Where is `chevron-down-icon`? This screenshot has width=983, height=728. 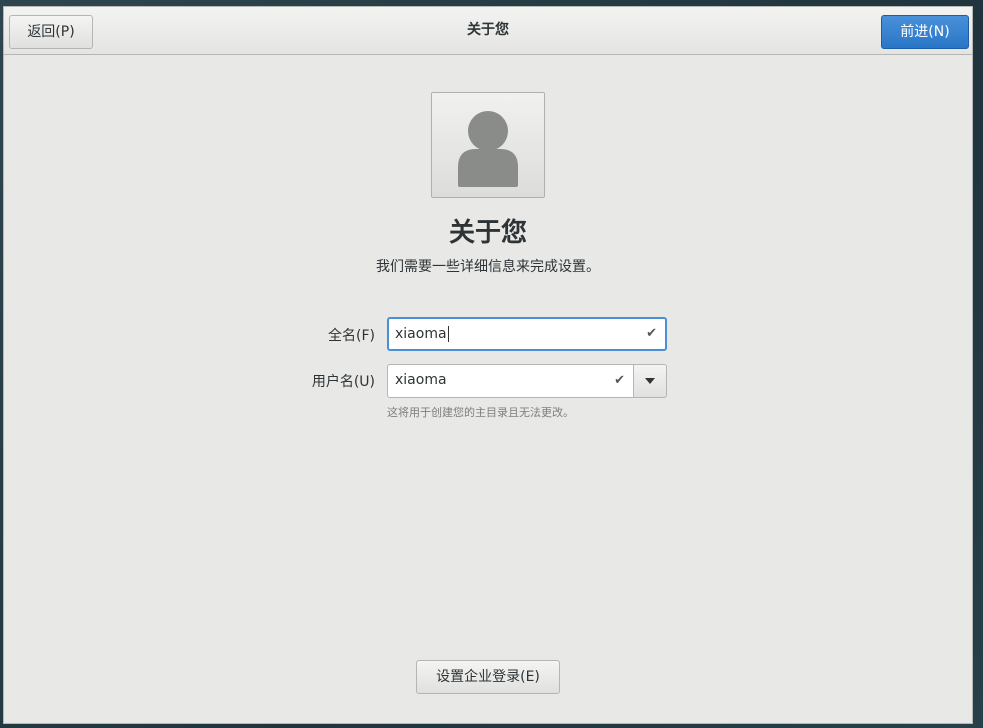 chevron-down-icon is located at coordinates (650, 381).